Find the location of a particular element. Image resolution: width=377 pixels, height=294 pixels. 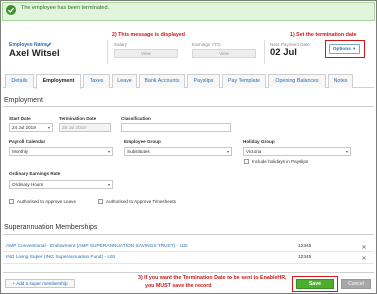

options-label: Options is located at coordinates (341, 49).